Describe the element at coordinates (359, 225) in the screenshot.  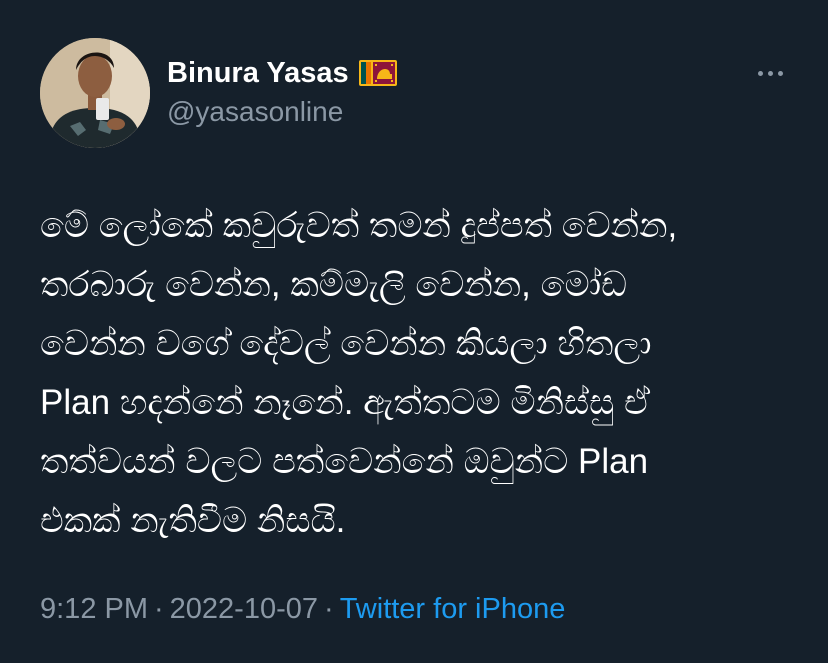
I see `tweet-text-line: මේ ලෝකේ කවුරුවත් තමන් දුප්පත් වෙන්න,` at that location.